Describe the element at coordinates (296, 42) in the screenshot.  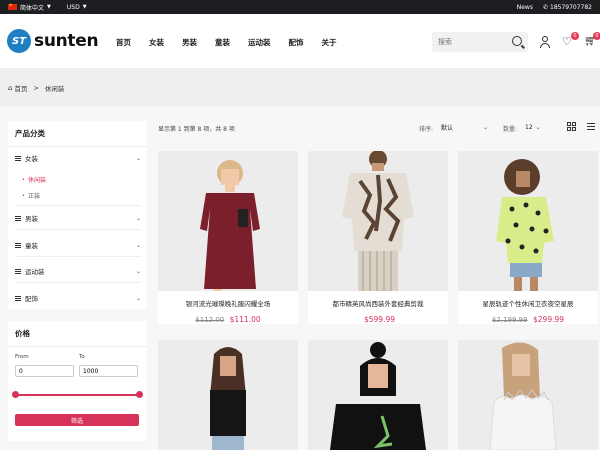
I see `nav-accessories: 配饰` at that location.